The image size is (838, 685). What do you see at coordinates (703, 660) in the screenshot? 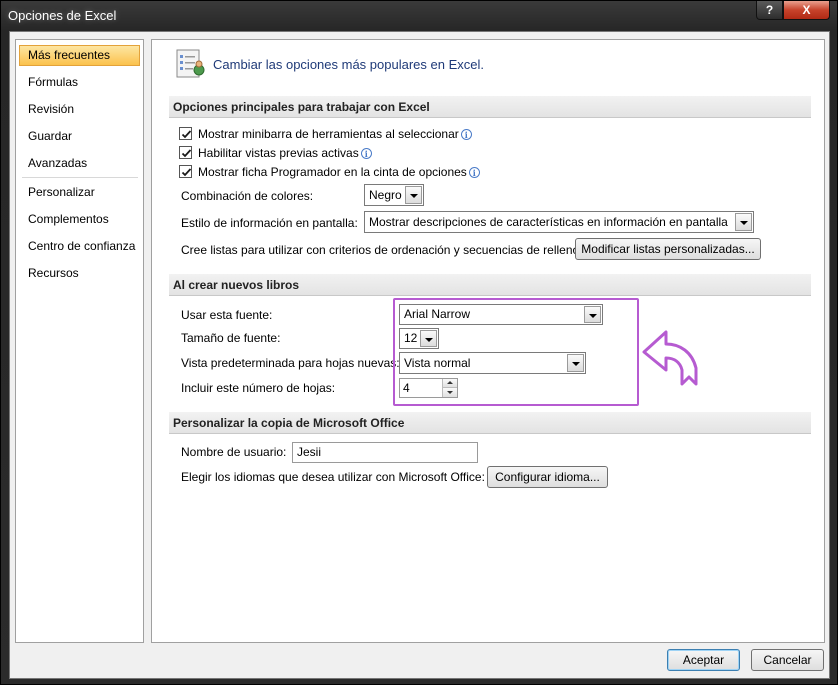
I see `accept-button: Aceptar` at bounding box center [703, 660].